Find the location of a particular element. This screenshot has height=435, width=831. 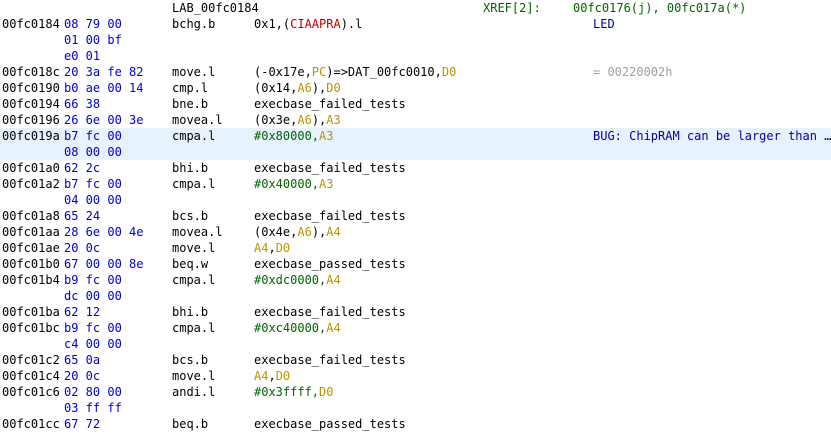

operands: (0x14,A6),D0 is located at coordinates (297, 88).